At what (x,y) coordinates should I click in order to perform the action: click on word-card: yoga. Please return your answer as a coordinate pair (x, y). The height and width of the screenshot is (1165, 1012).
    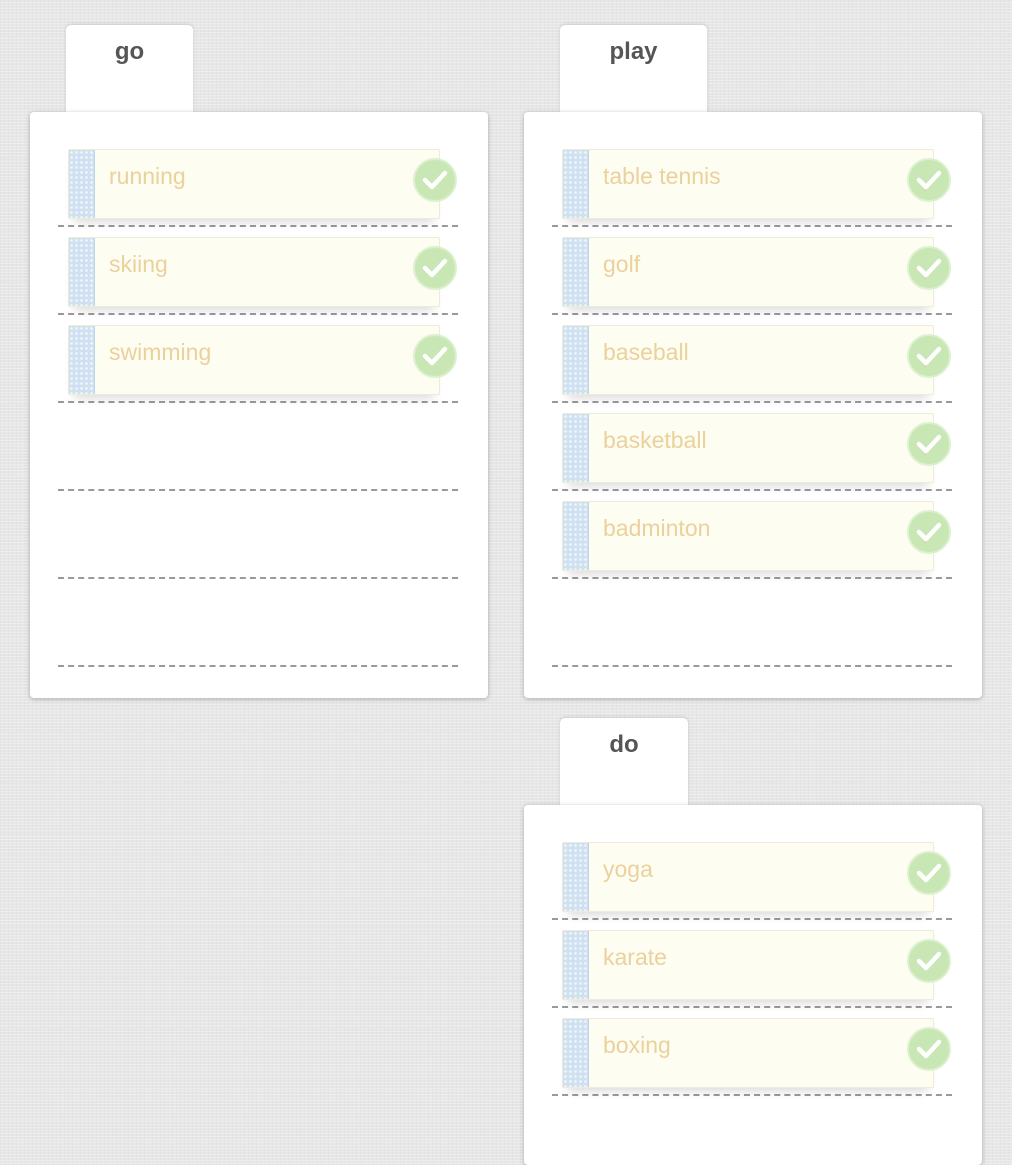
    Looking at the image, I should click on (756, 877).